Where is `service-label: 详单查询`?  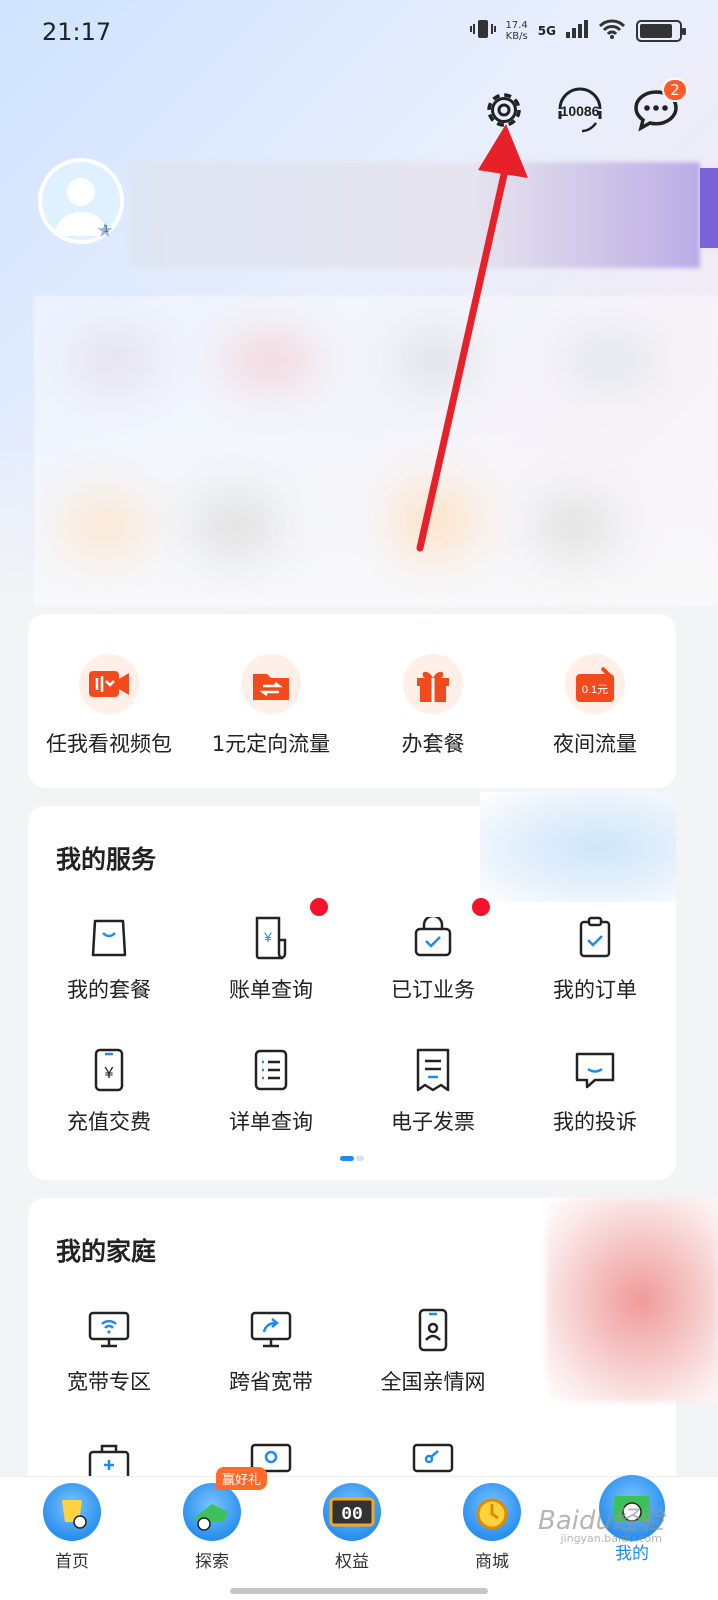 service-label: 详单查询 is located at coordinates (271, 1122).